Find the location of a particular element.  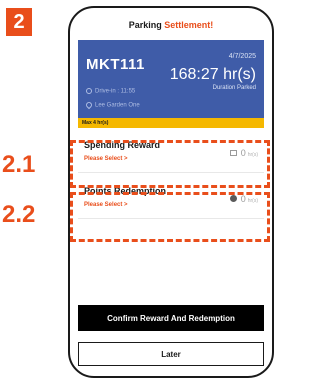

parking-date: 4/7/2025 is located at coordinates (242, 56).